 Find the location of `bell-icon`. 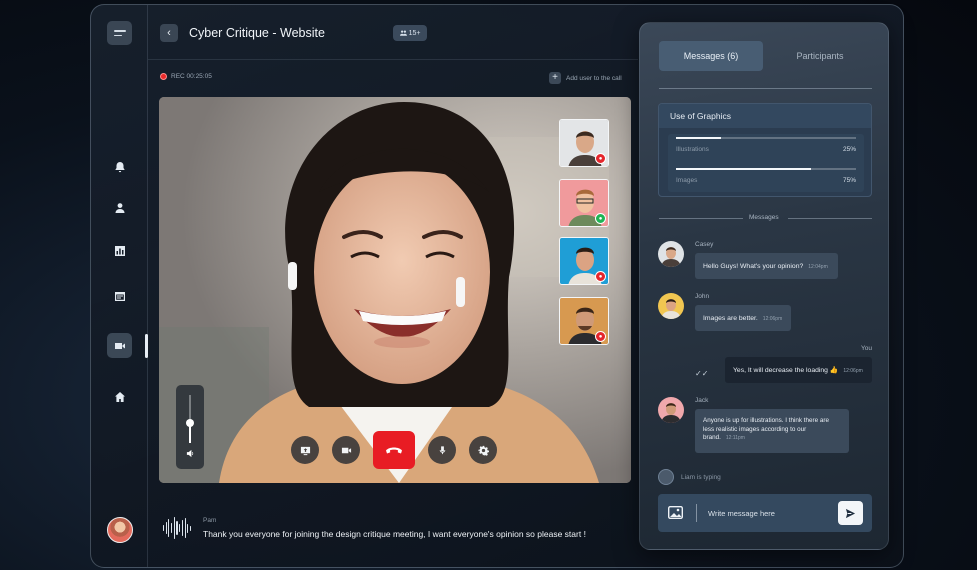

bell-icon is located at coordinates (119, 166).